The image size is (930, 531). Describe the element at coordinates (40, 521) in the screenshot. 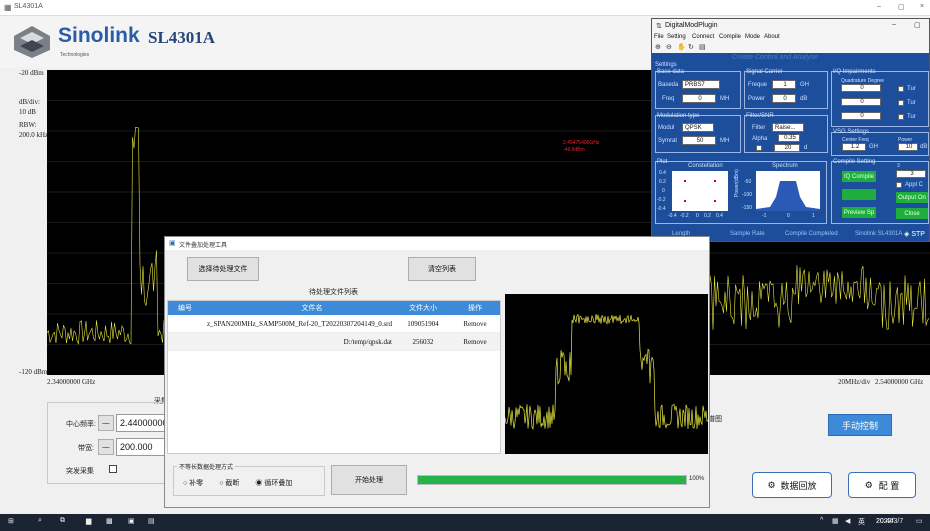

I see `search-icon: ⌕` at that location.